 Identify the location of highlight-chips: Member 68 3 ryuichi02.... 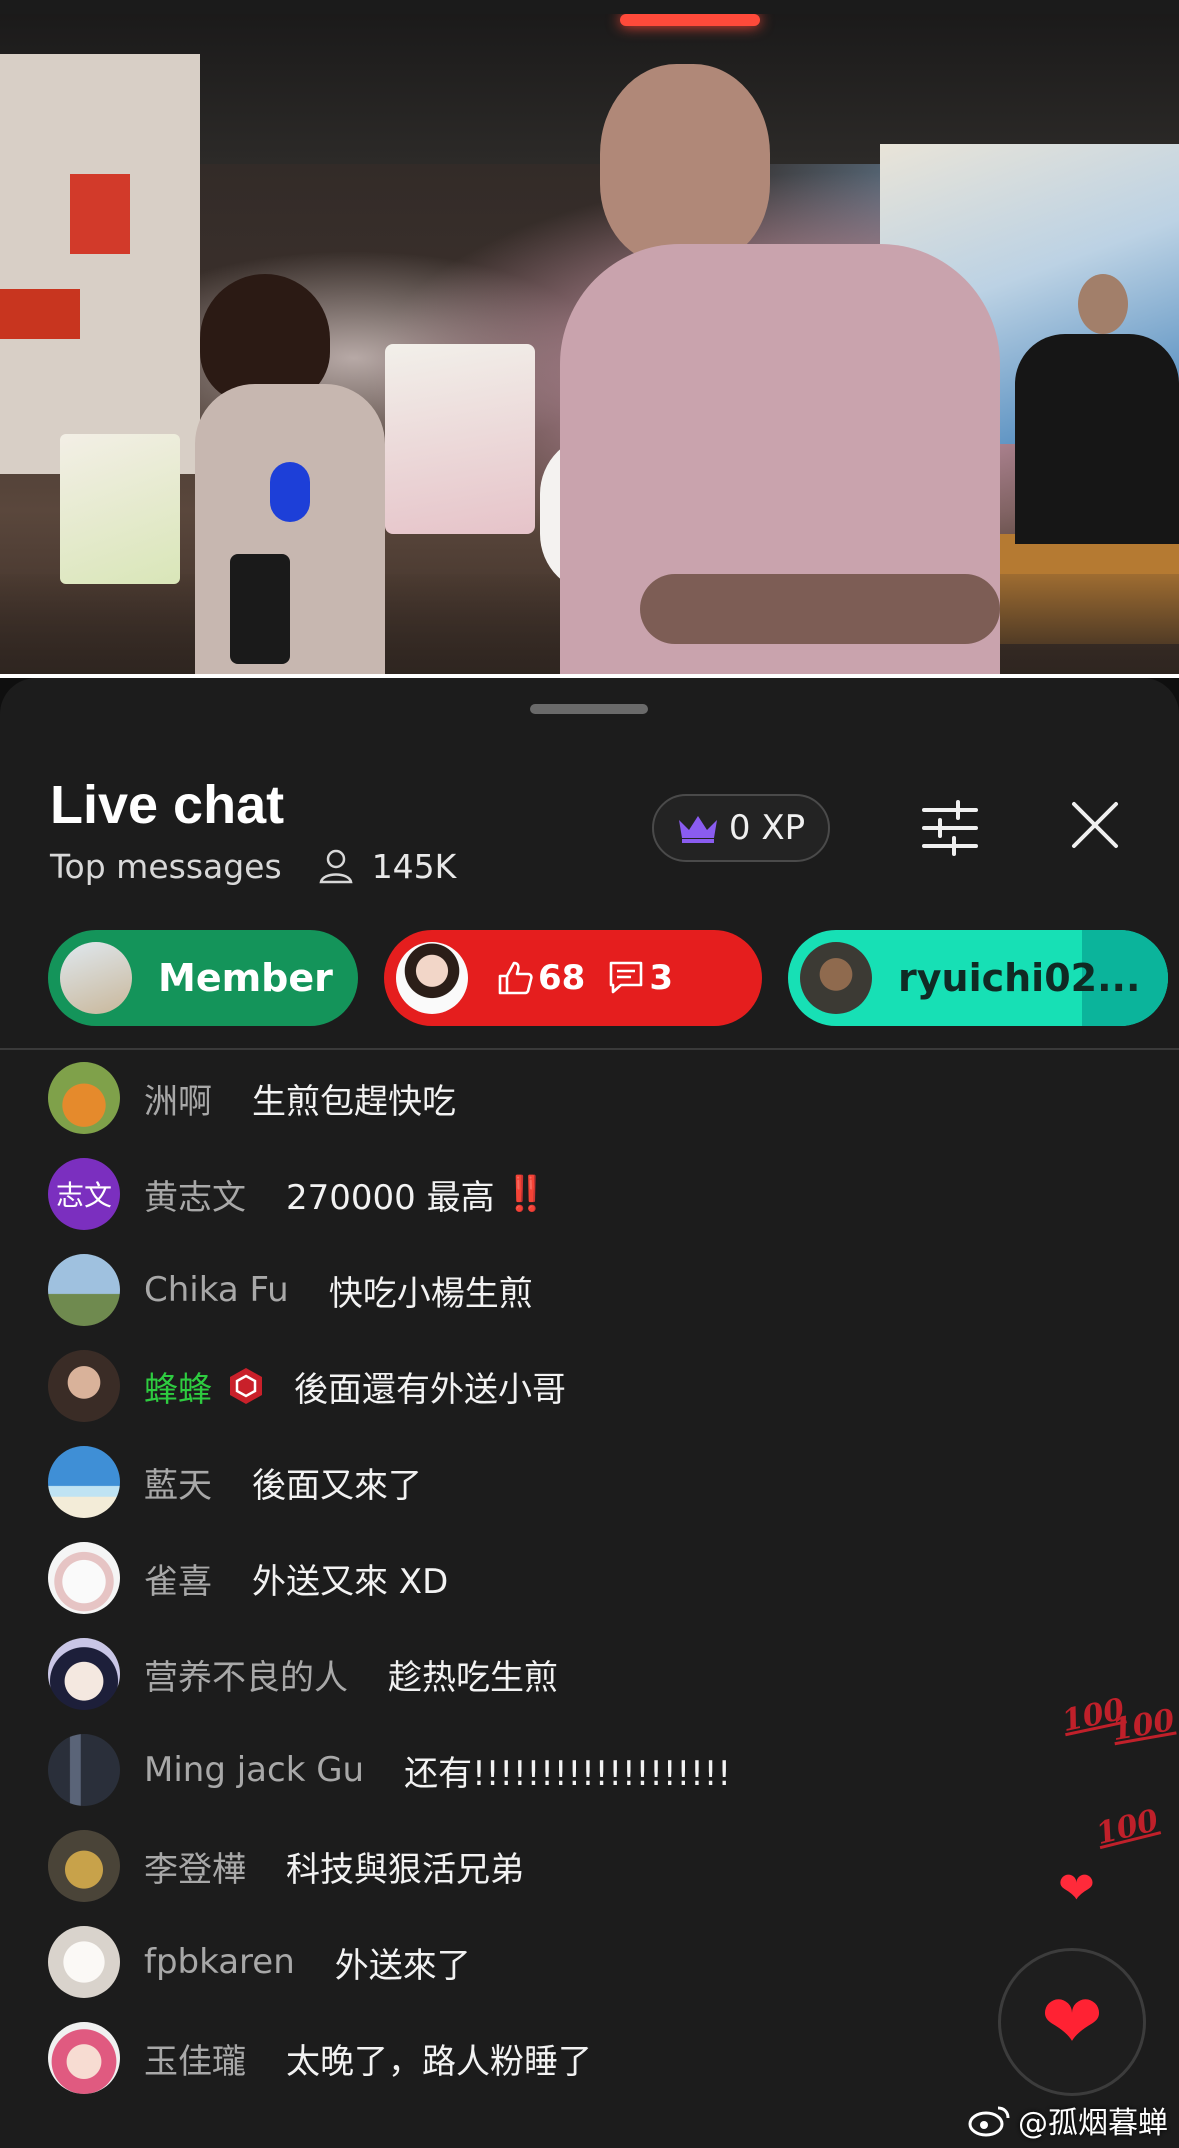
(589, 978).